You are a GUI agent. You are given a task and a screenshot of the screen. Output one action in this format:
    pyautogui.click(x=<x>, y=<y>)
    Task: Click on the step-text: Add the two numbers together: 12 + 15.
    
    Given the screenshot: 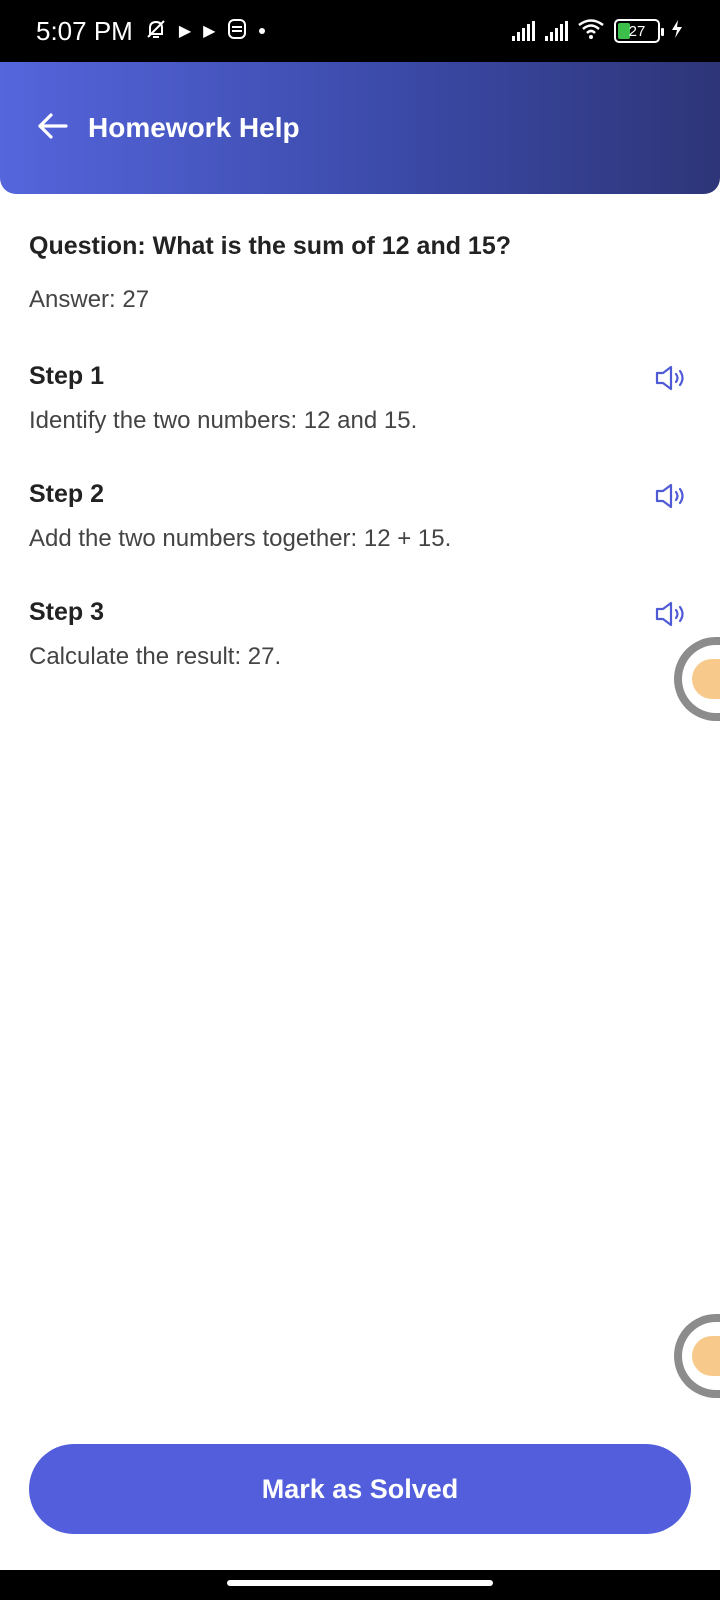 What is the action you would take?
    pyautogui.click(x=240, y=538)
    